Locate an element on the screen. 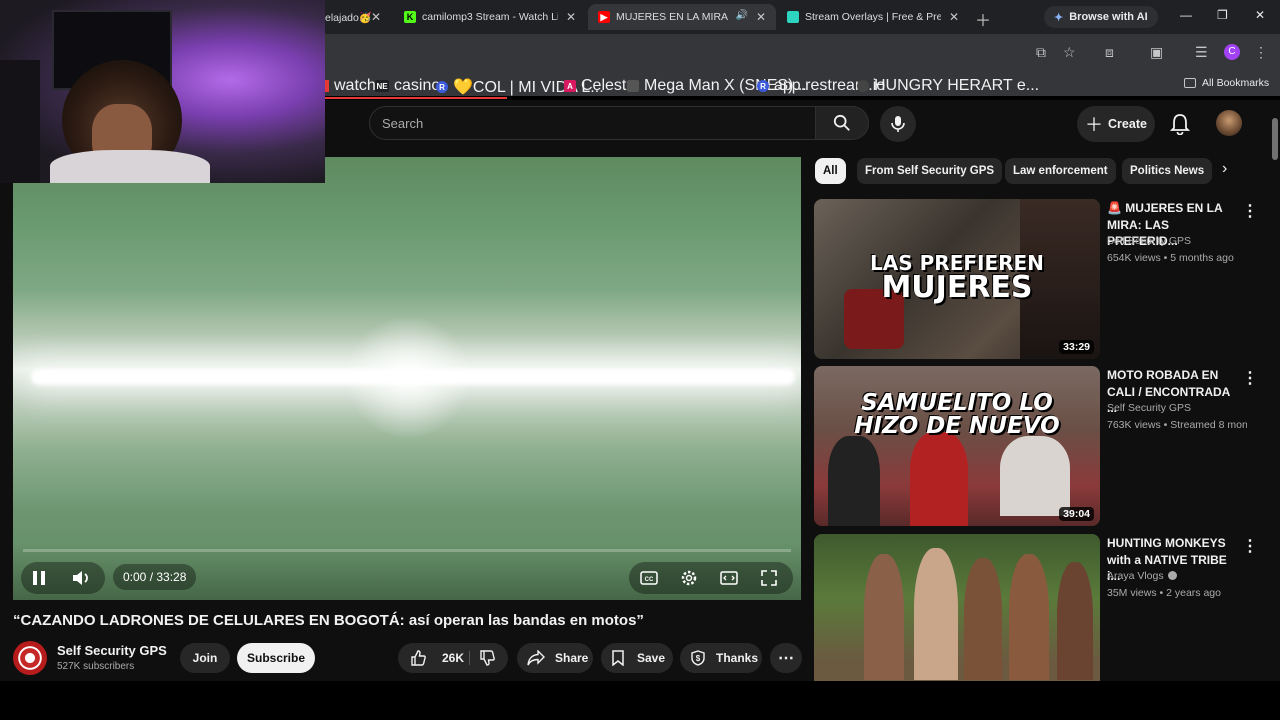  search-input: Search is located at coordinates (592, 123).